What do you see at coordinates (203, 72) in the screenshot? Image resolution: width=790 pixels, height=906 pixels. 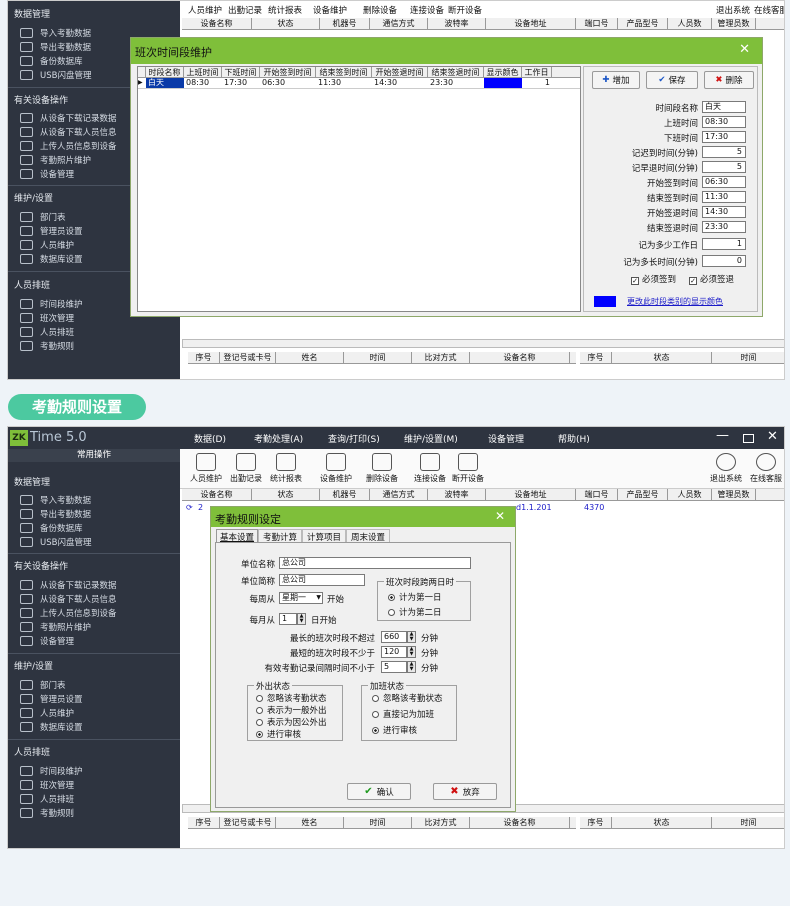 I see `col-header: 上班时间` at bounding box center [203, 72].